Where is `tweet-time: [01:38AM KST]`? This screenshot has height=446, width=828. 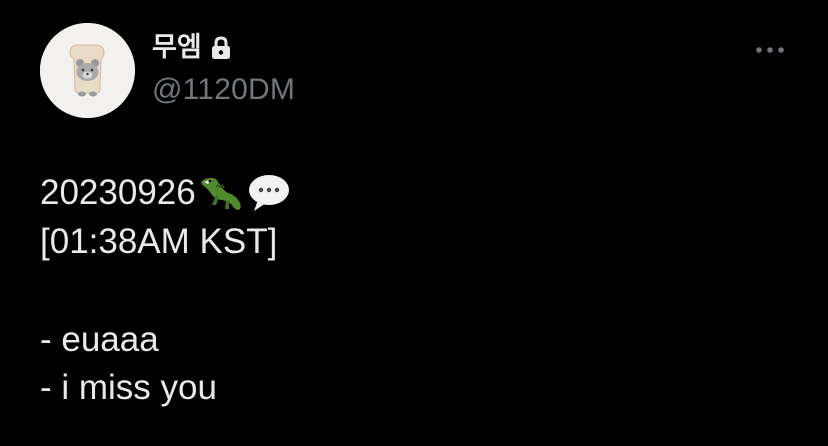
tweet-time: [01:38AM KST] is located at coordinates (159, 241).